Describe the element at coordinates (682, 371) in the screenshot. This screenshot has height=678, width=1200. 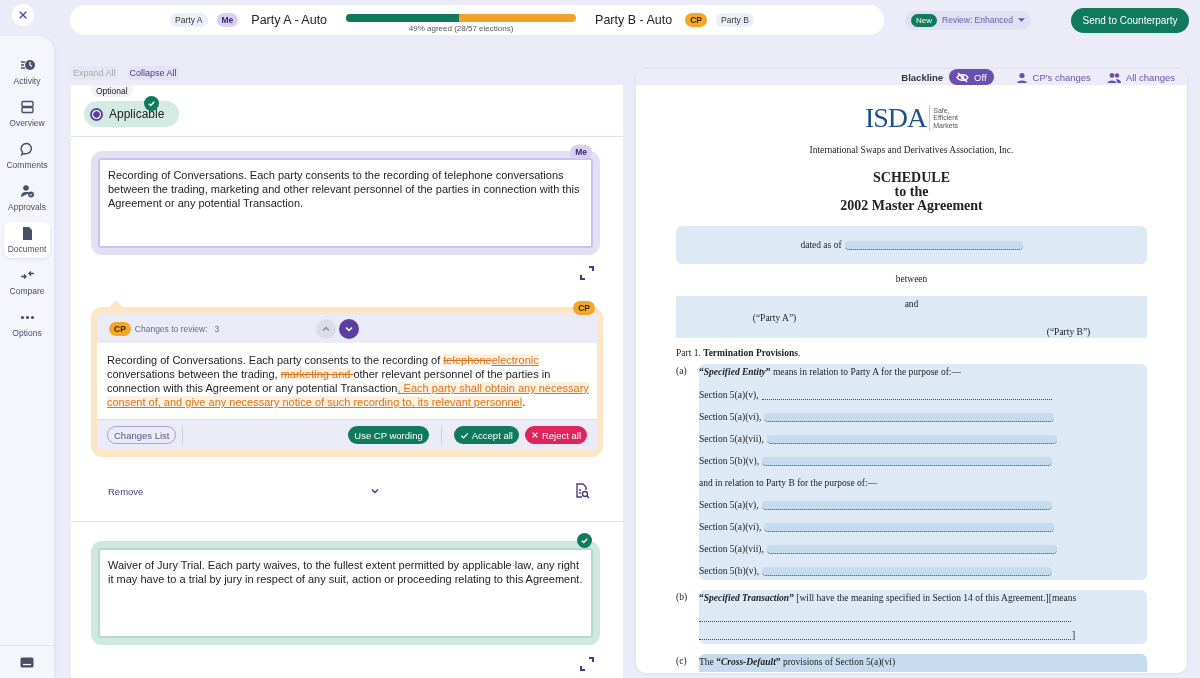
I see `item-number: (a)` at that location.